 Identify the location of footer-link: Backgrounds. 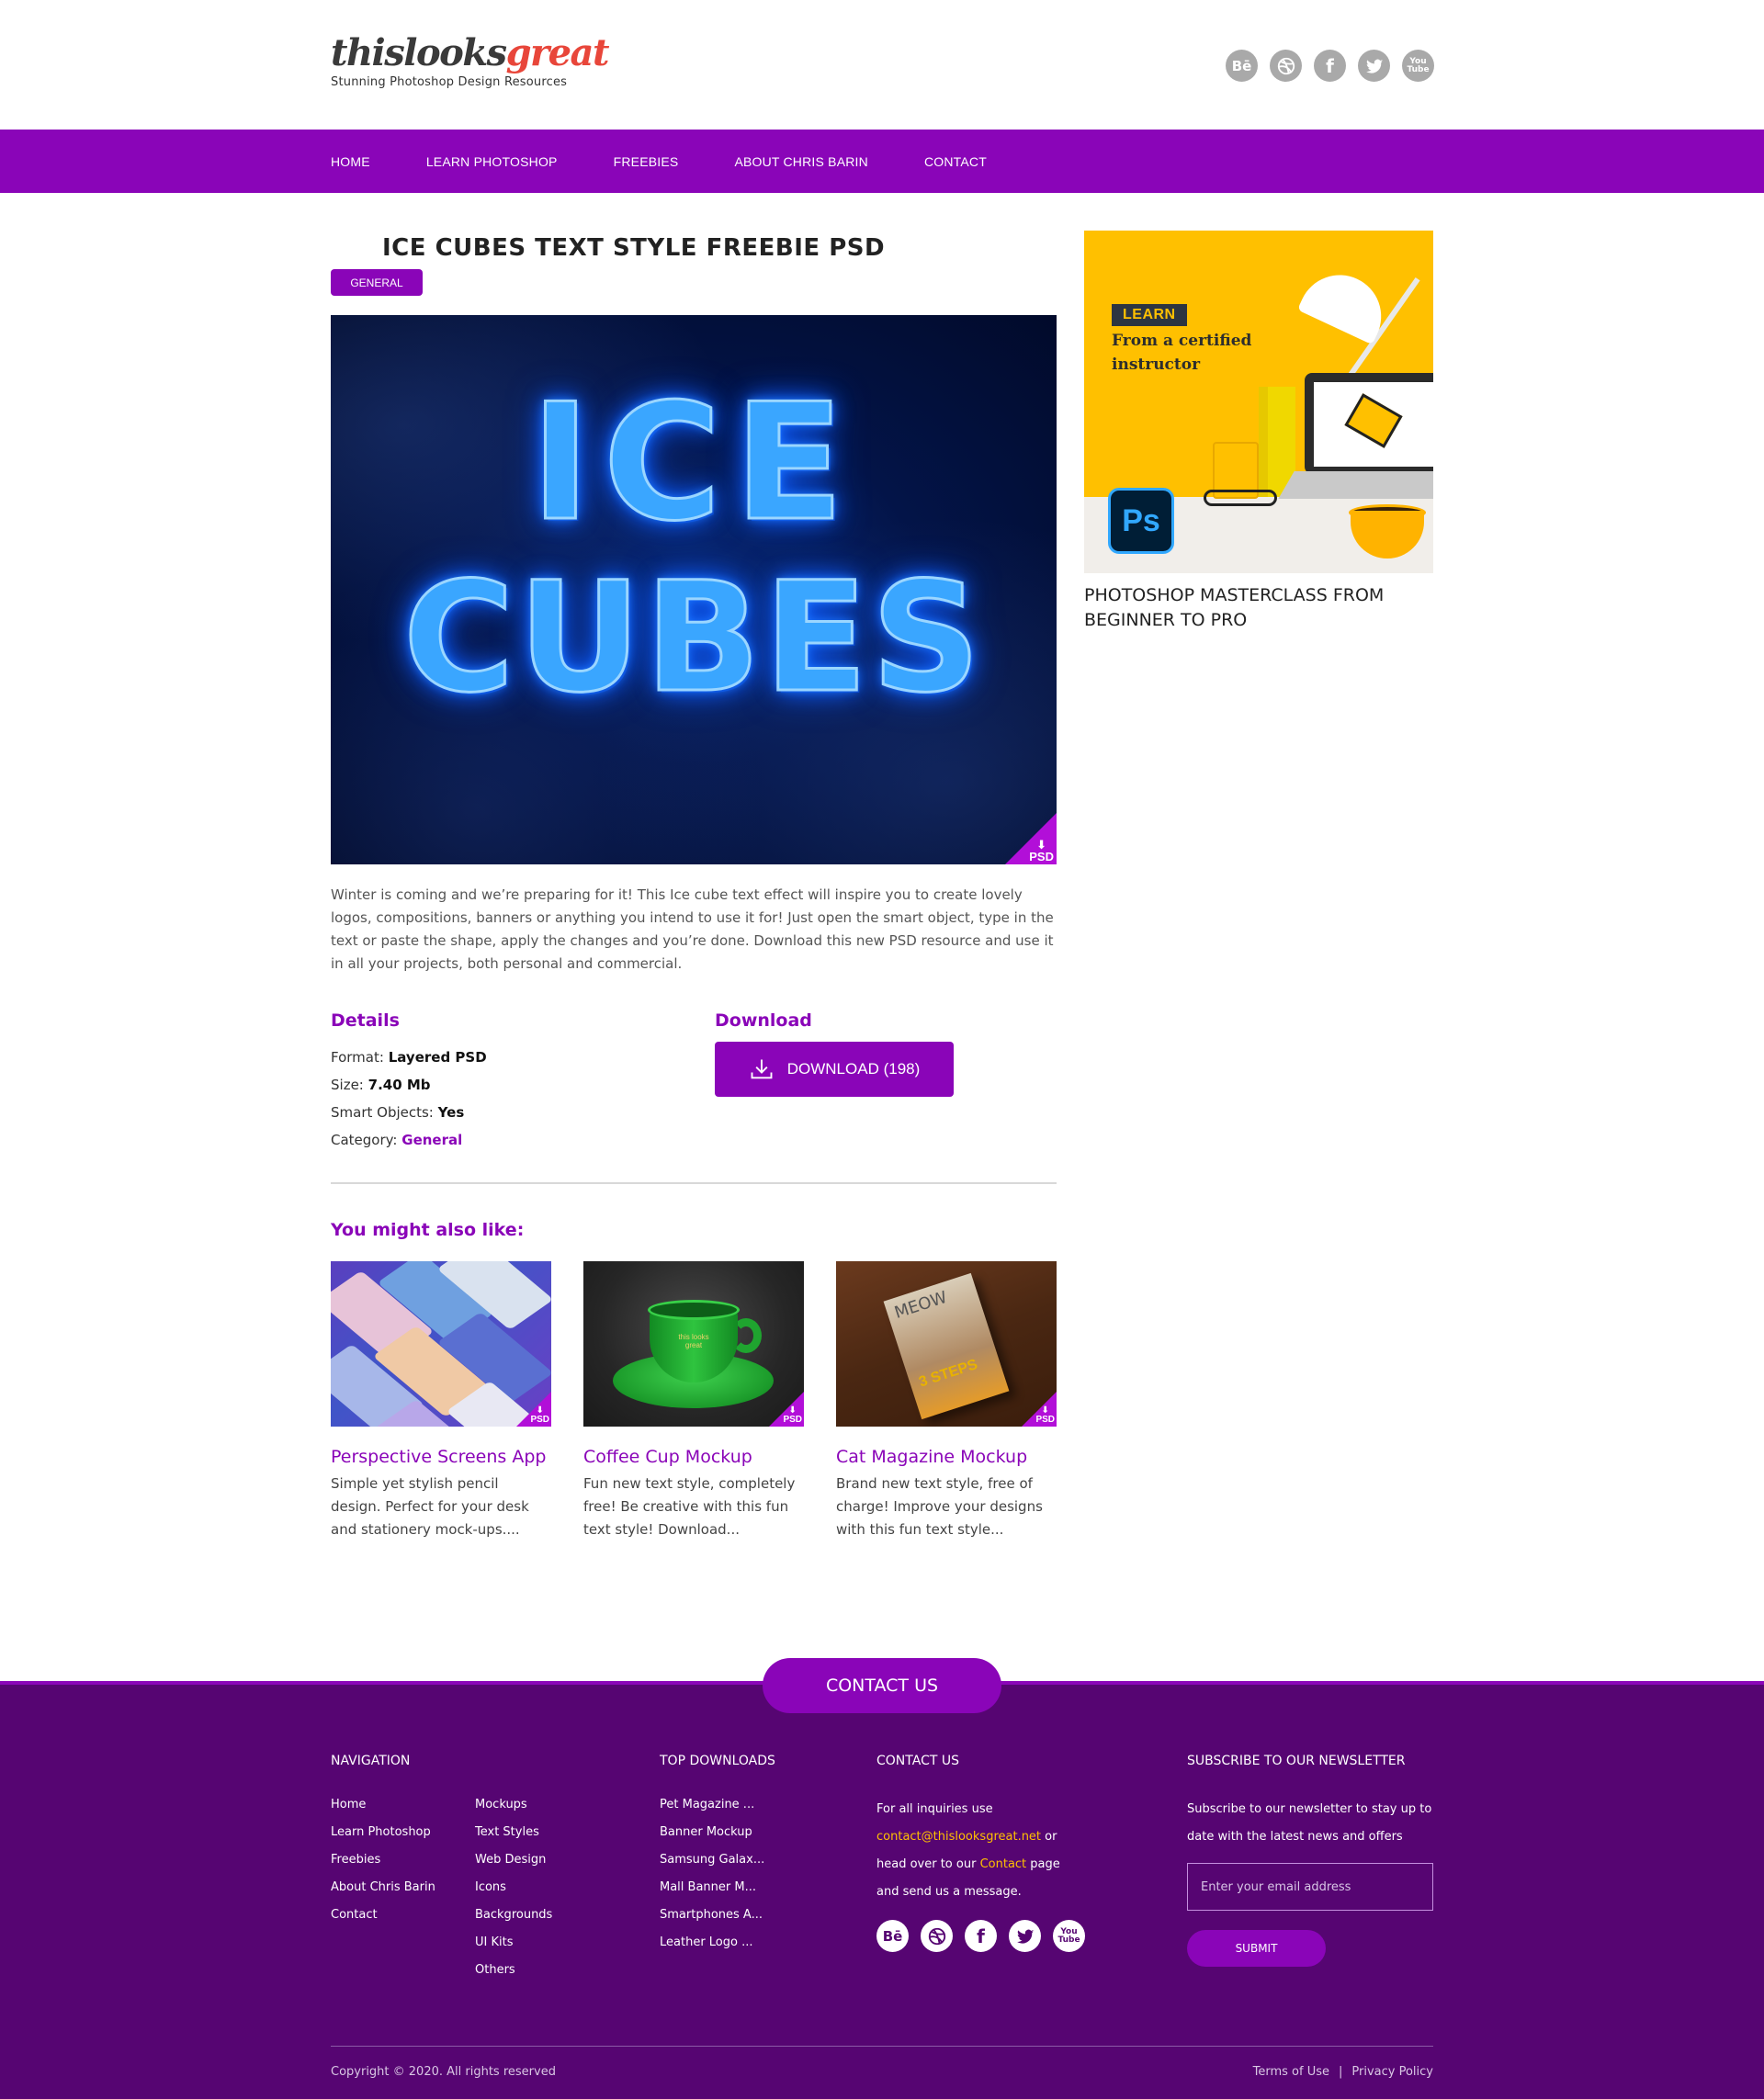
(513, 1920).